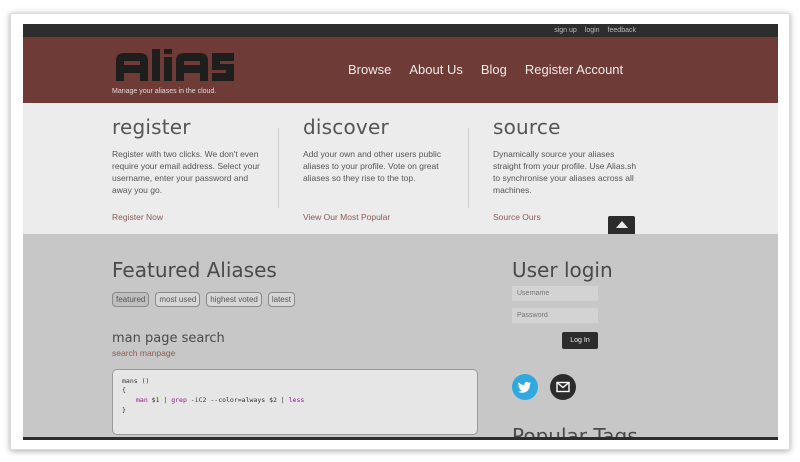  I want to click on collapse-intro-button, so click(621, 225).